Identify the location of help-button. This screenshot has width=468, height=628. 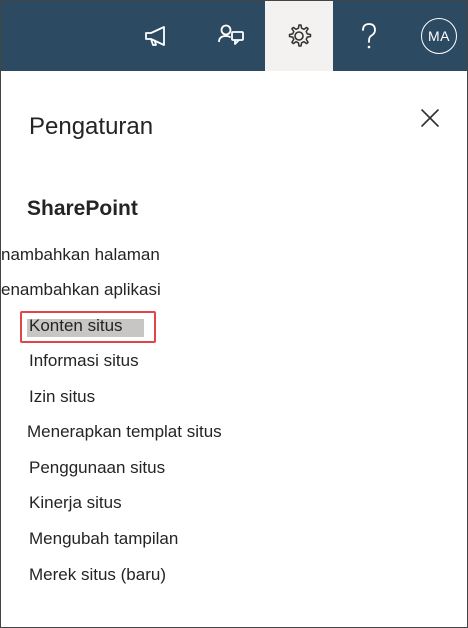
(369, 36).